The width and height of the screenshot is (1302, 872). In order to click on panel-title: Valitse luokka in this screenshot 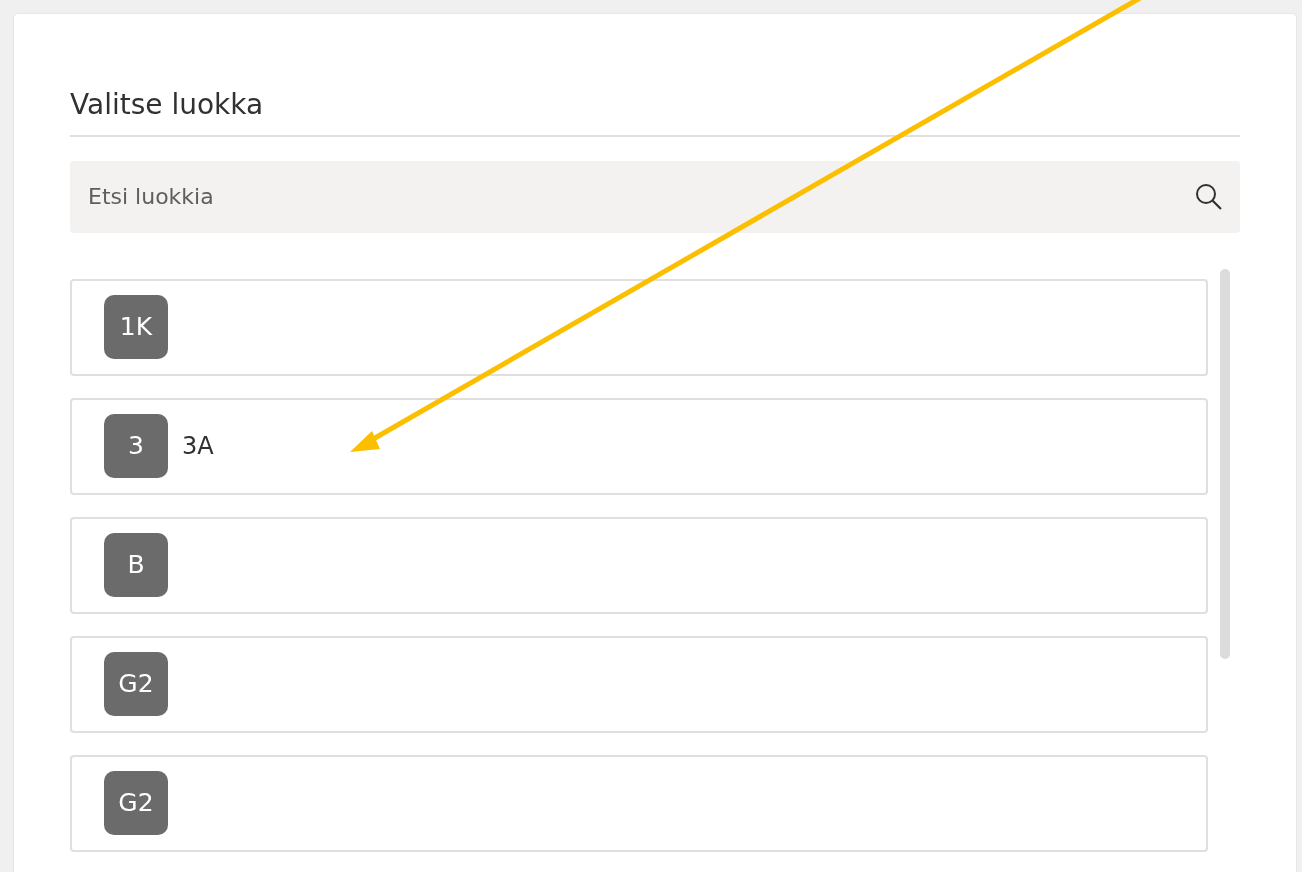, I will do `click(167, 104)`.